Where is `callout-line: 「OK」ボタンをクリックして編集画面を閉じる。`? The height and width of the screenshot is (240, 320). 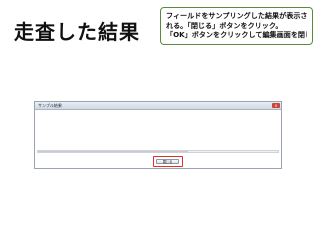 callout-line: 「OK」ボタンをクリックして編集画面を閉じる。 is located at coordinates (236, 35).